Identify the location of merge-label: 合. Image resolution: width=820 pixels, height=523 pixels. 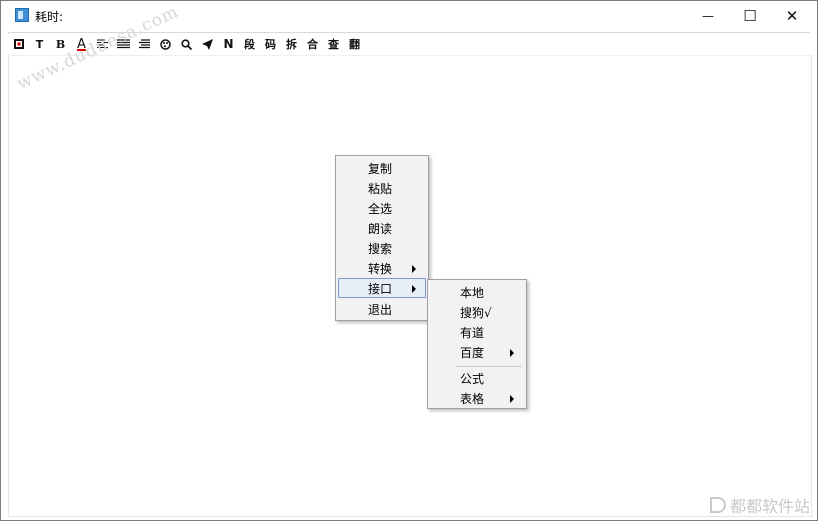
(312, 44).